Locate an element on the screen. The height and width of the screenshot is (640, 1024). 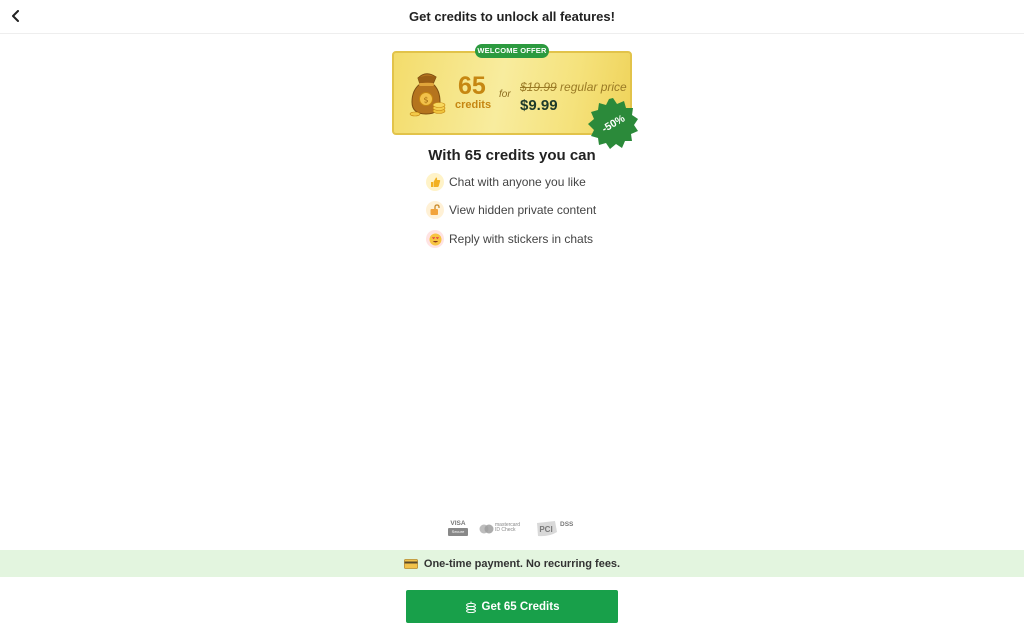
offer-price: $9.99 is located at coordinates (539, 105).